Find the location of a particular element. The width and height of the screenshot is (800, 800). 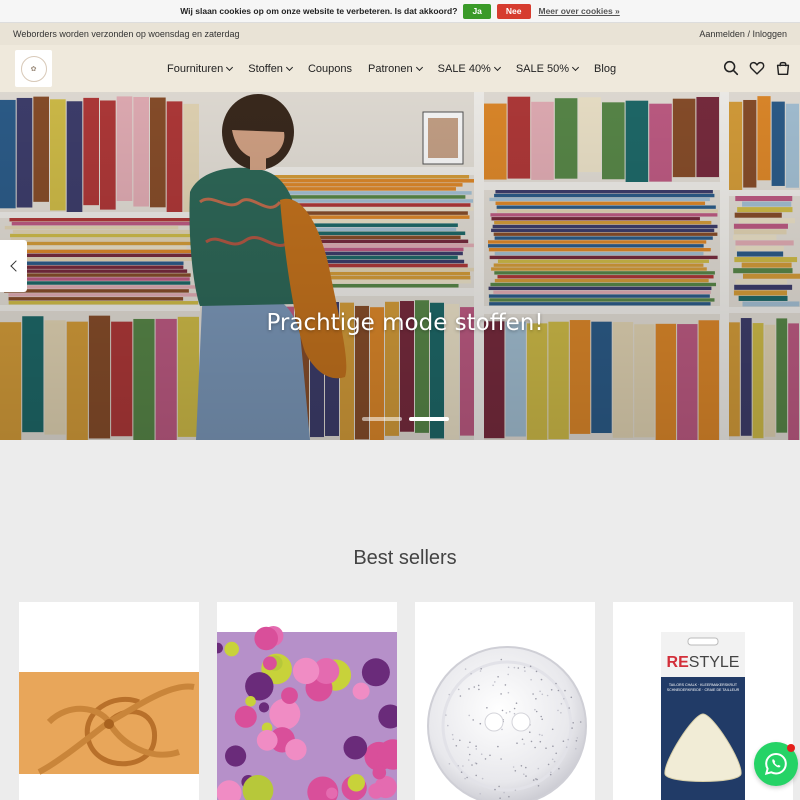

nav-item-stoffen: Stoffen is located at coordinates (270, 69).